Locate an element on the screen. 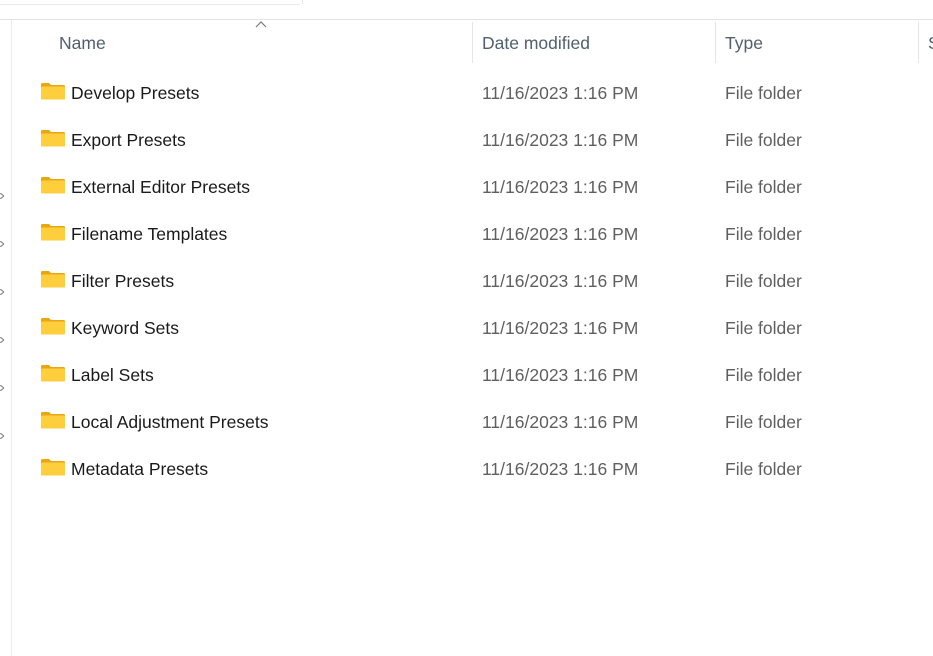  folder-name: Develop Presets is located at coordinates (135, 93).